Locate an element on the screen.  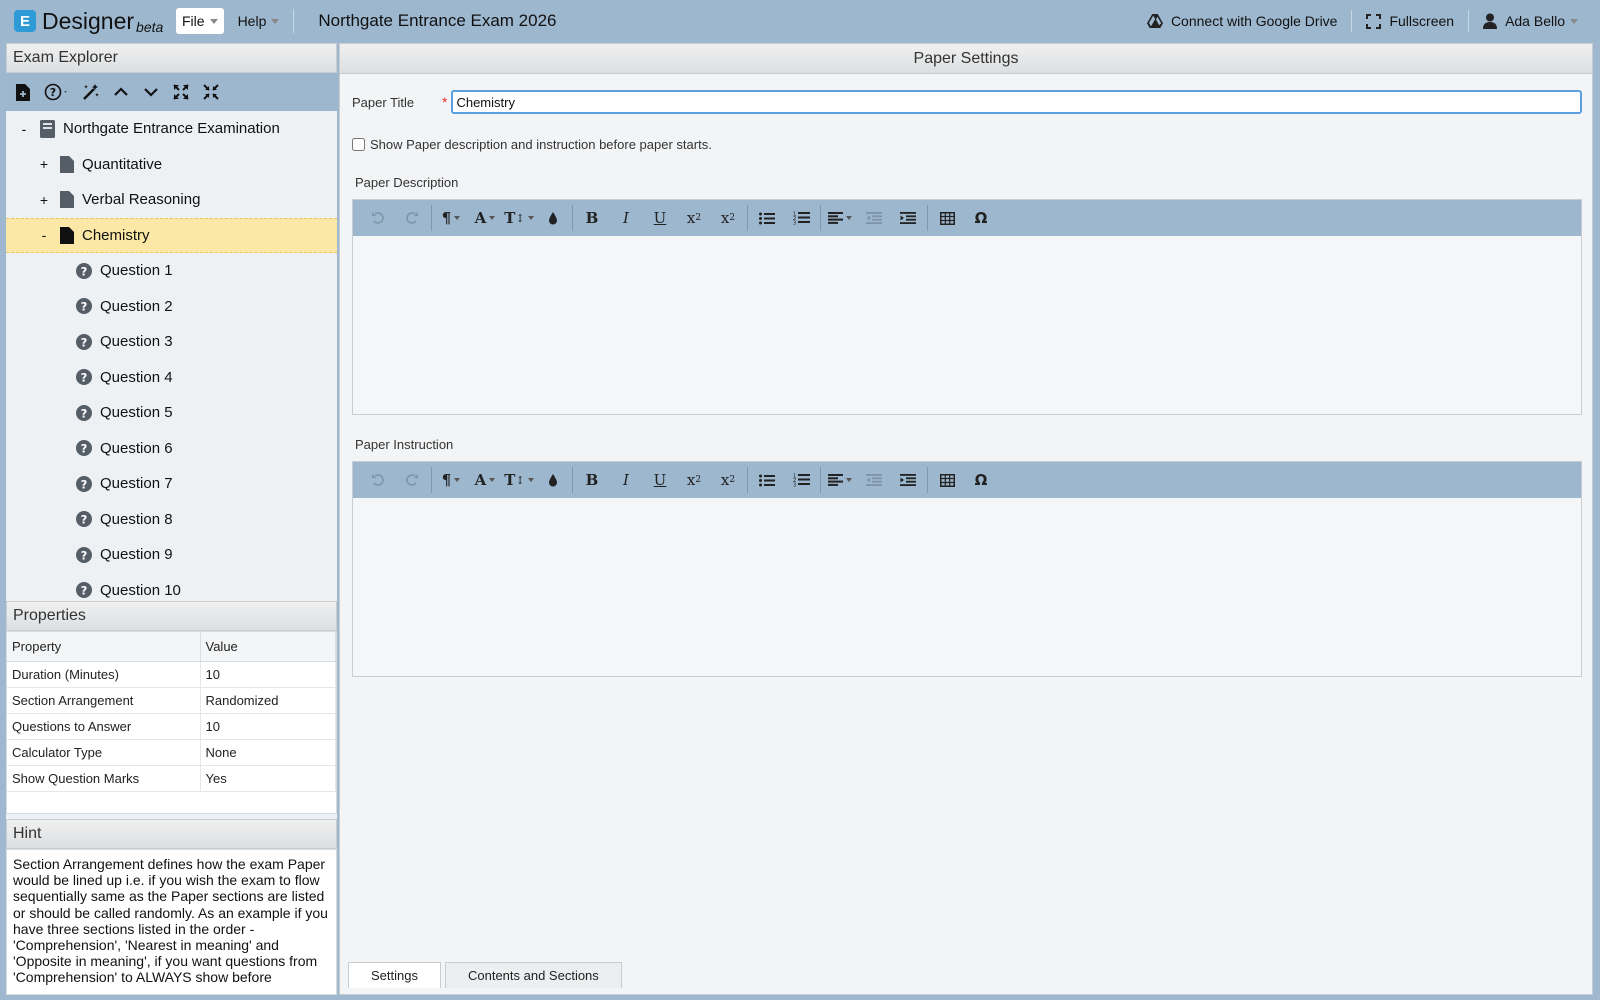
user-menu: Ada Bello is located at coordinates (1530, 21).